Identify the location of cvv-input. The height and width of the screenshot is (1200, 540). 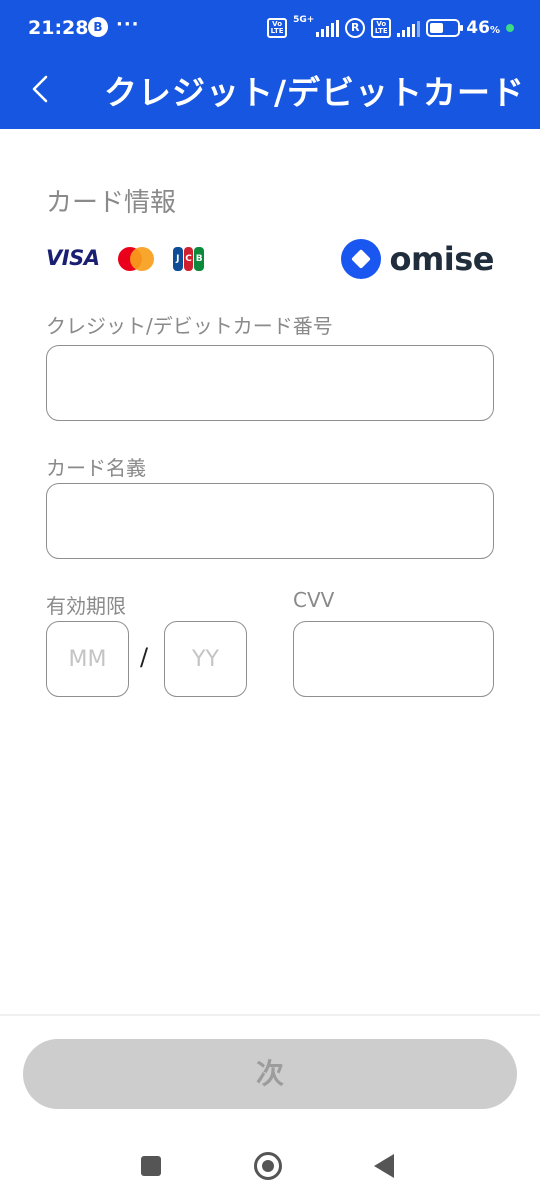
(393, 659).